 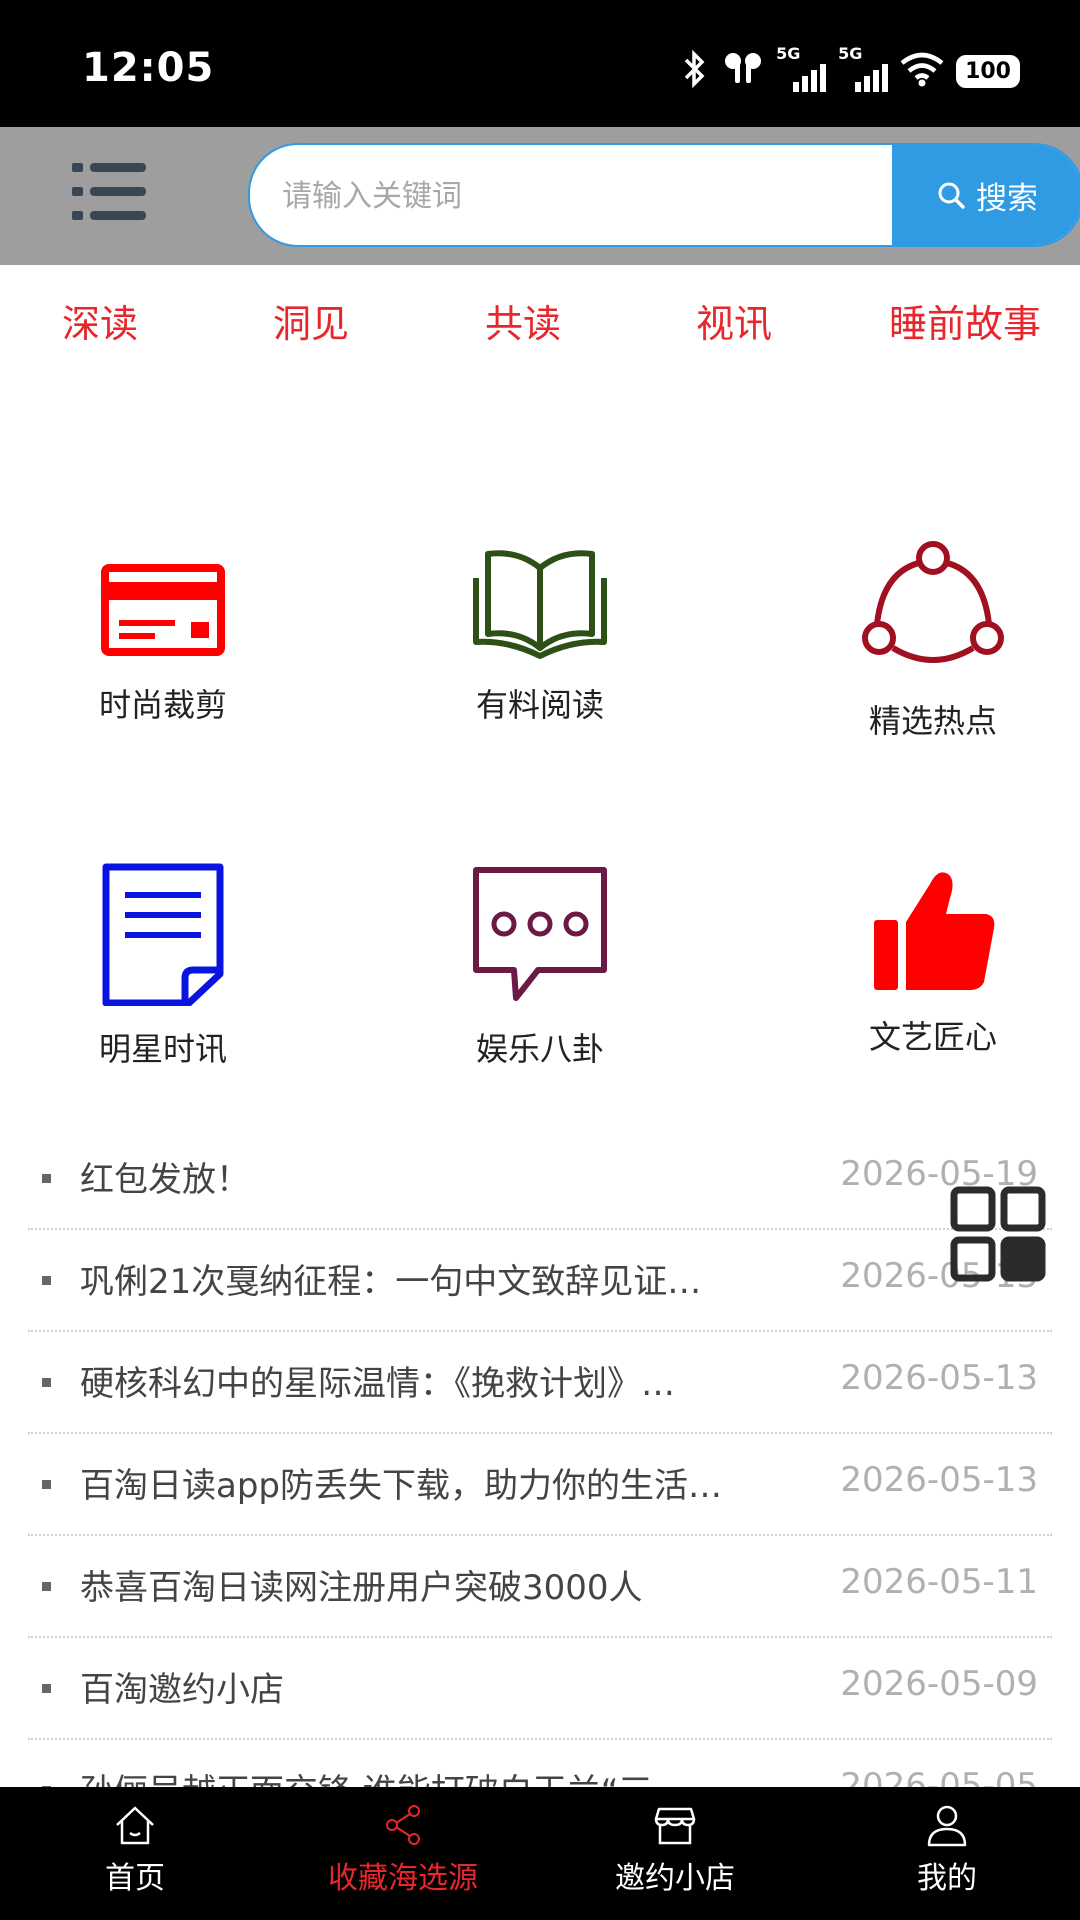 I want to click on menu-button, so click(x=110, y=192).